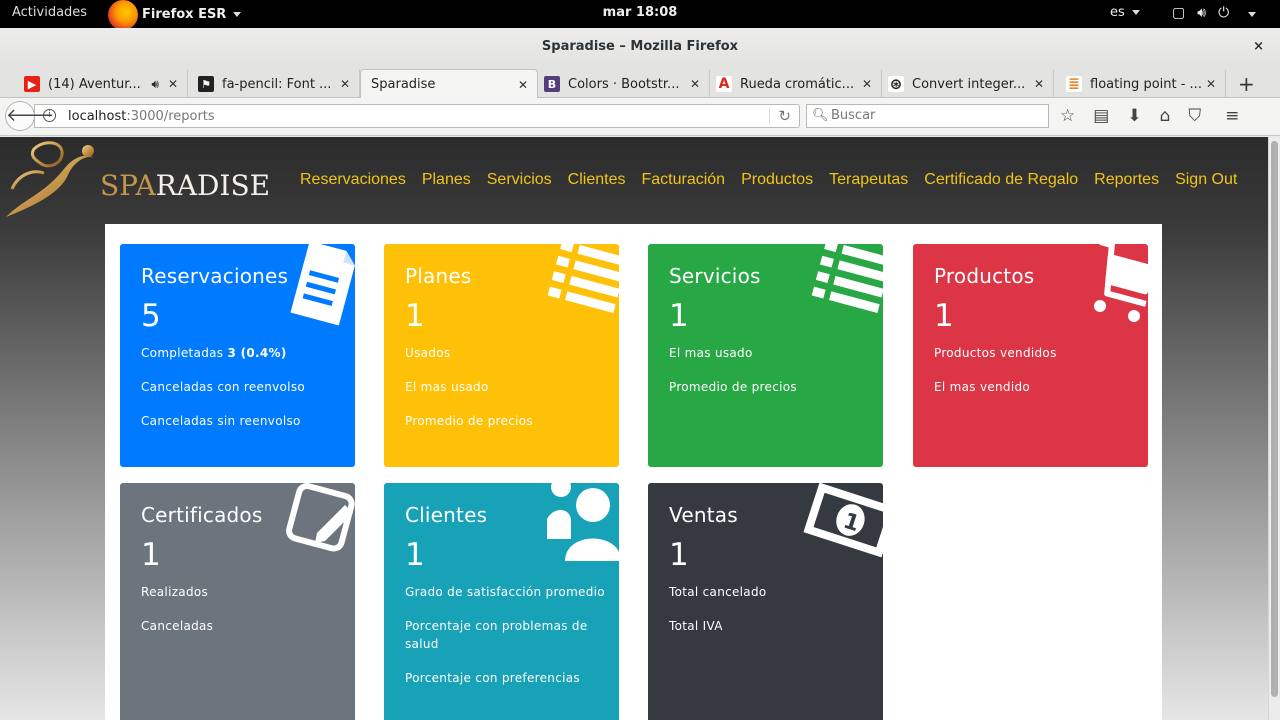 The height and width of the screenshot is (720, 1280). I want to click on nav-planes: Planes, so click(446, 180).